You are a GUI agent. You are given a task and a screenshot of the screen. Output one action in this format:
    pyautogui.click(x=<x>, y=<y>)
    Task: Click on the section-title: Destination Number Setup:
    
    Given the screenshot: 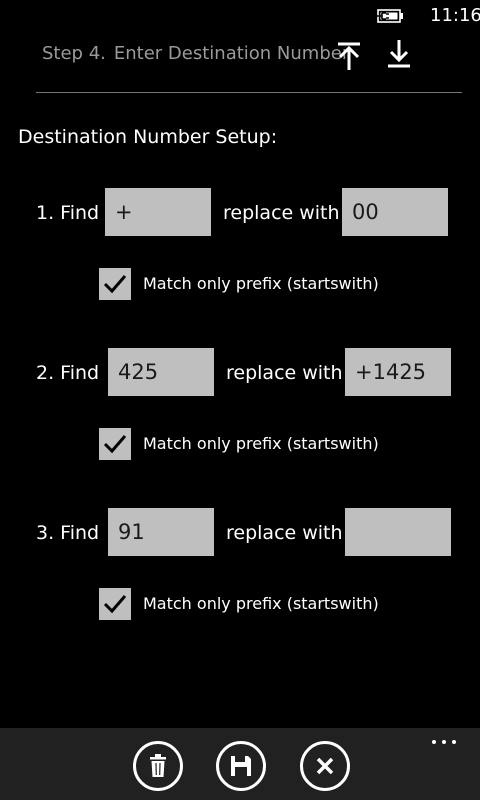 What is the action you would take?
    pyautogui.click(x=148, y=137)
    